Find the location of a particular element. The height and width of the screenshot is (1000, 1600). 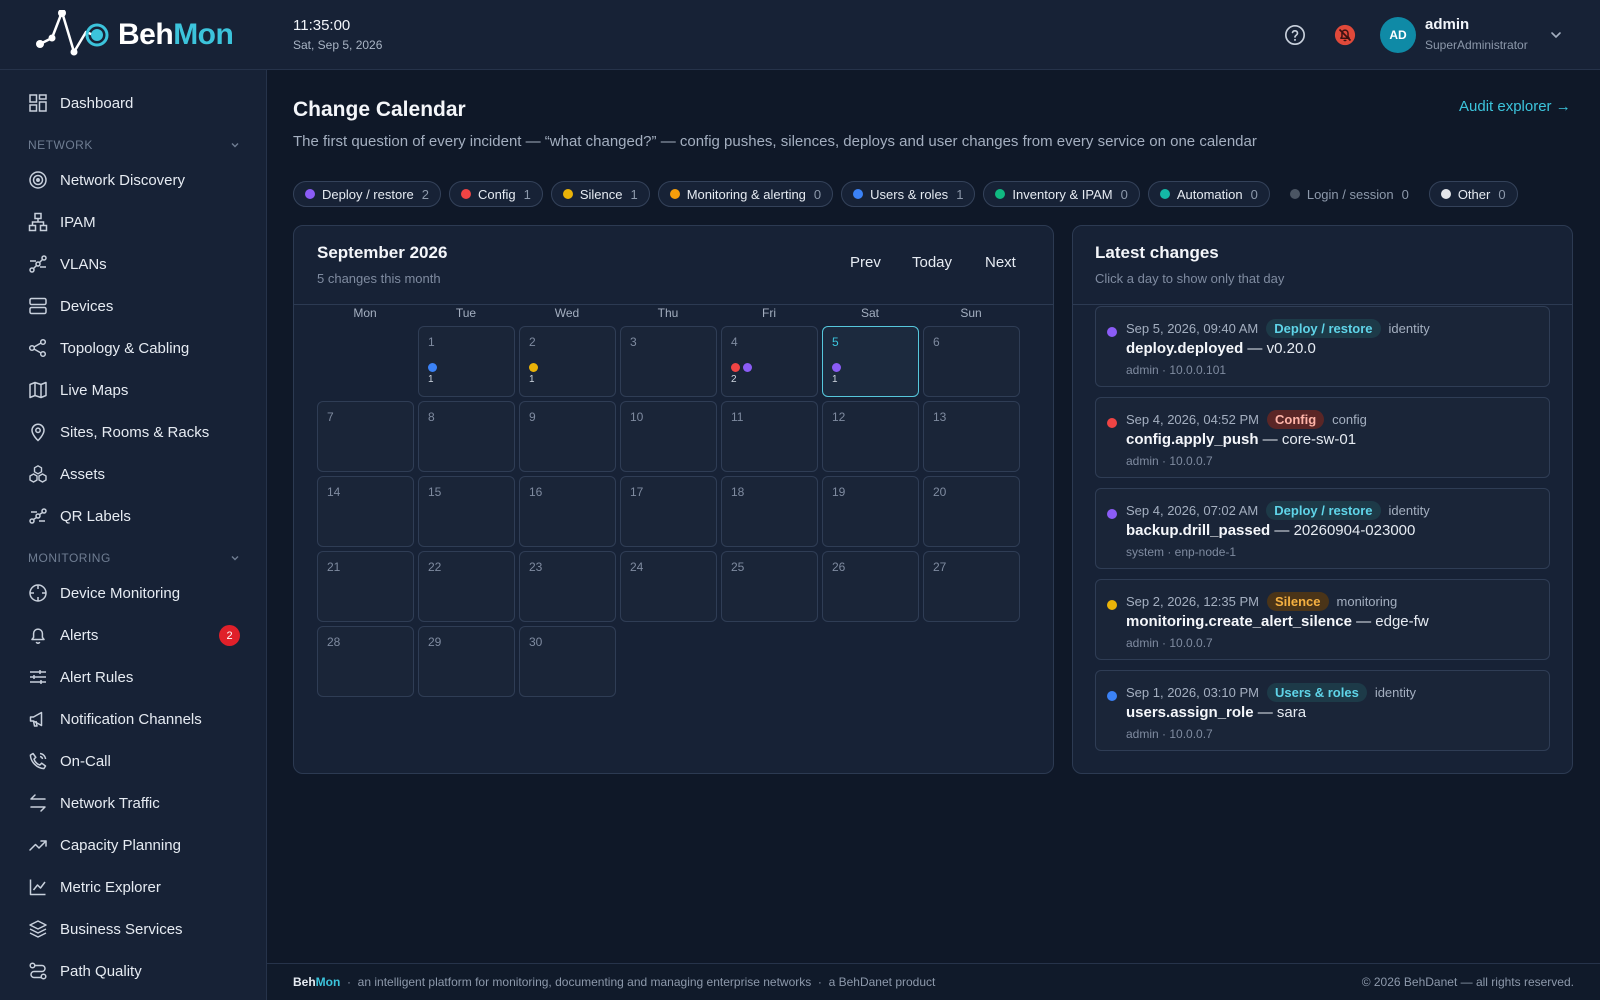

sidebar-item-sites: Sites, Rooms & Racks is located at coordinates (133, 432).